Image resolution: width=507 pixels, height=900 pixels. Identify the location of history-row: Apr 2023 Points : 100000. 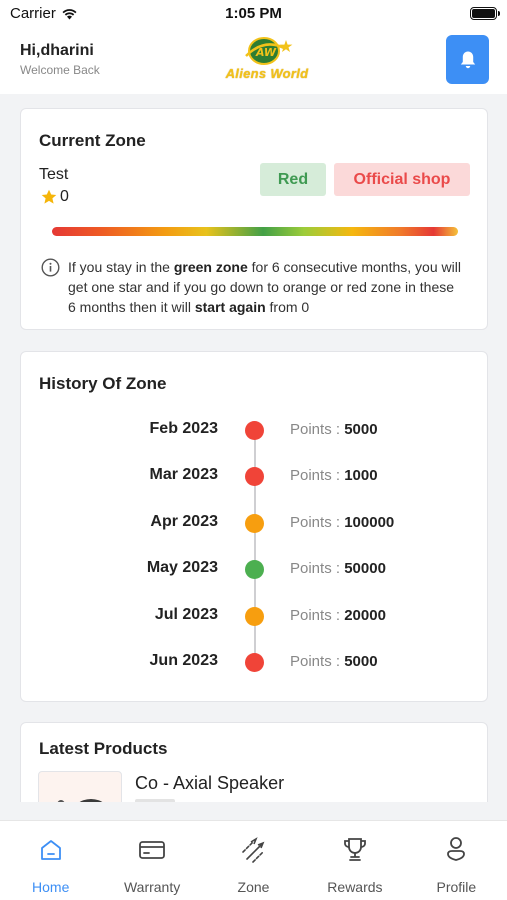
(255, 523).